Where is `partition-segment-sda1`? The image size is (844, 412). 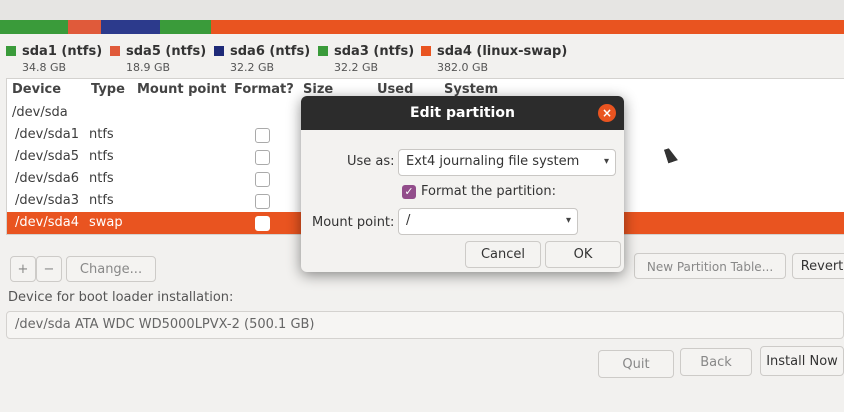
partition-segment-sda1 is located at coordinates (34, 27).